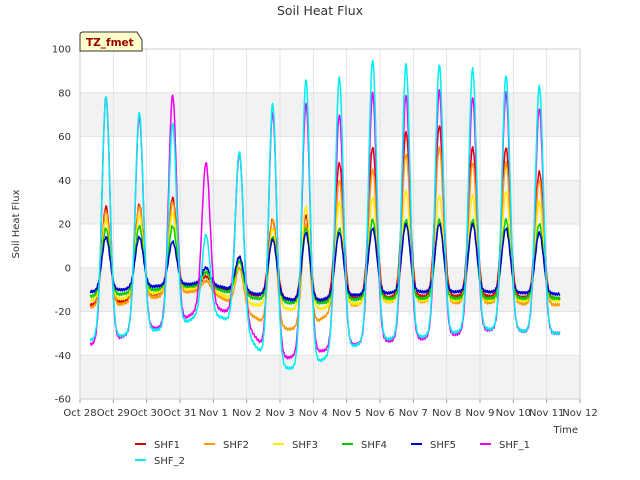 The height and width of the screenshot is (480, 640). What do you see at coordinates (63, 312) in the screenshot?
I see `y-tick-label: -20` at bounding box center [63, 312].